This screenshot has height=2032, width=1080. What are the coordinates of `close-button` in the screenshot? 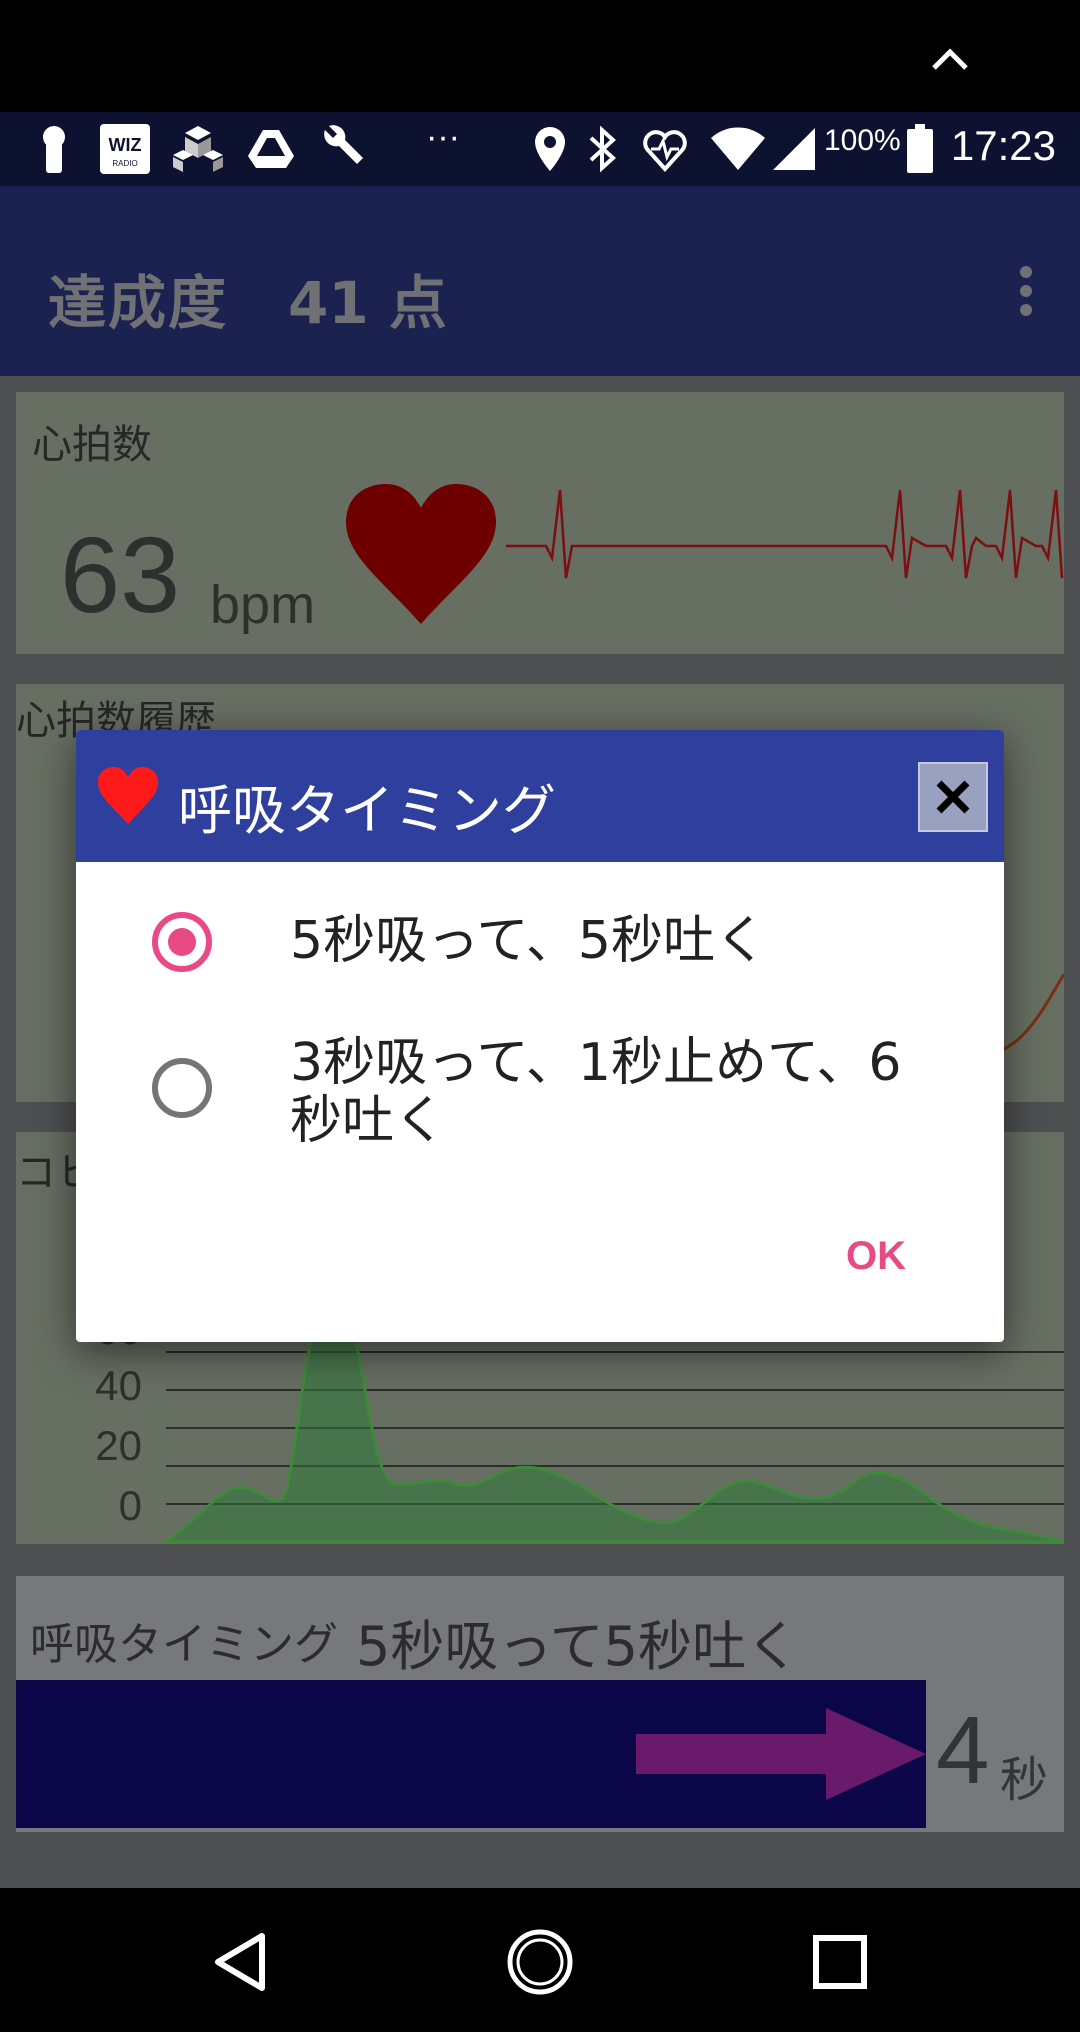 It's located at (953, 797).